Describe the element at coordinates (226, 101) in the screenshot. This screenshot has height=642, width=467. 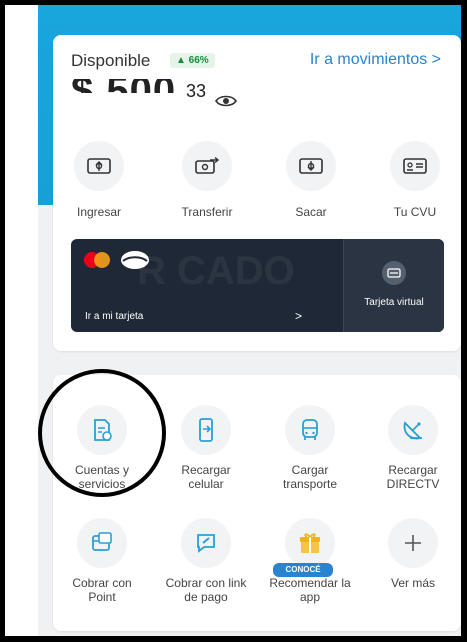
I see `eye-icon` at that location.